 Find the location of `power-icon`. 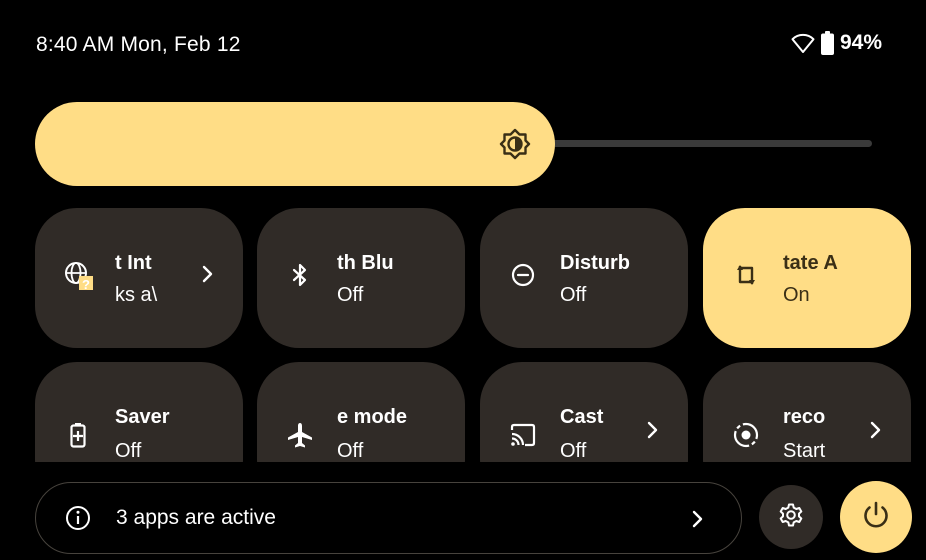

power-icon is located at coordinates (876, 517).